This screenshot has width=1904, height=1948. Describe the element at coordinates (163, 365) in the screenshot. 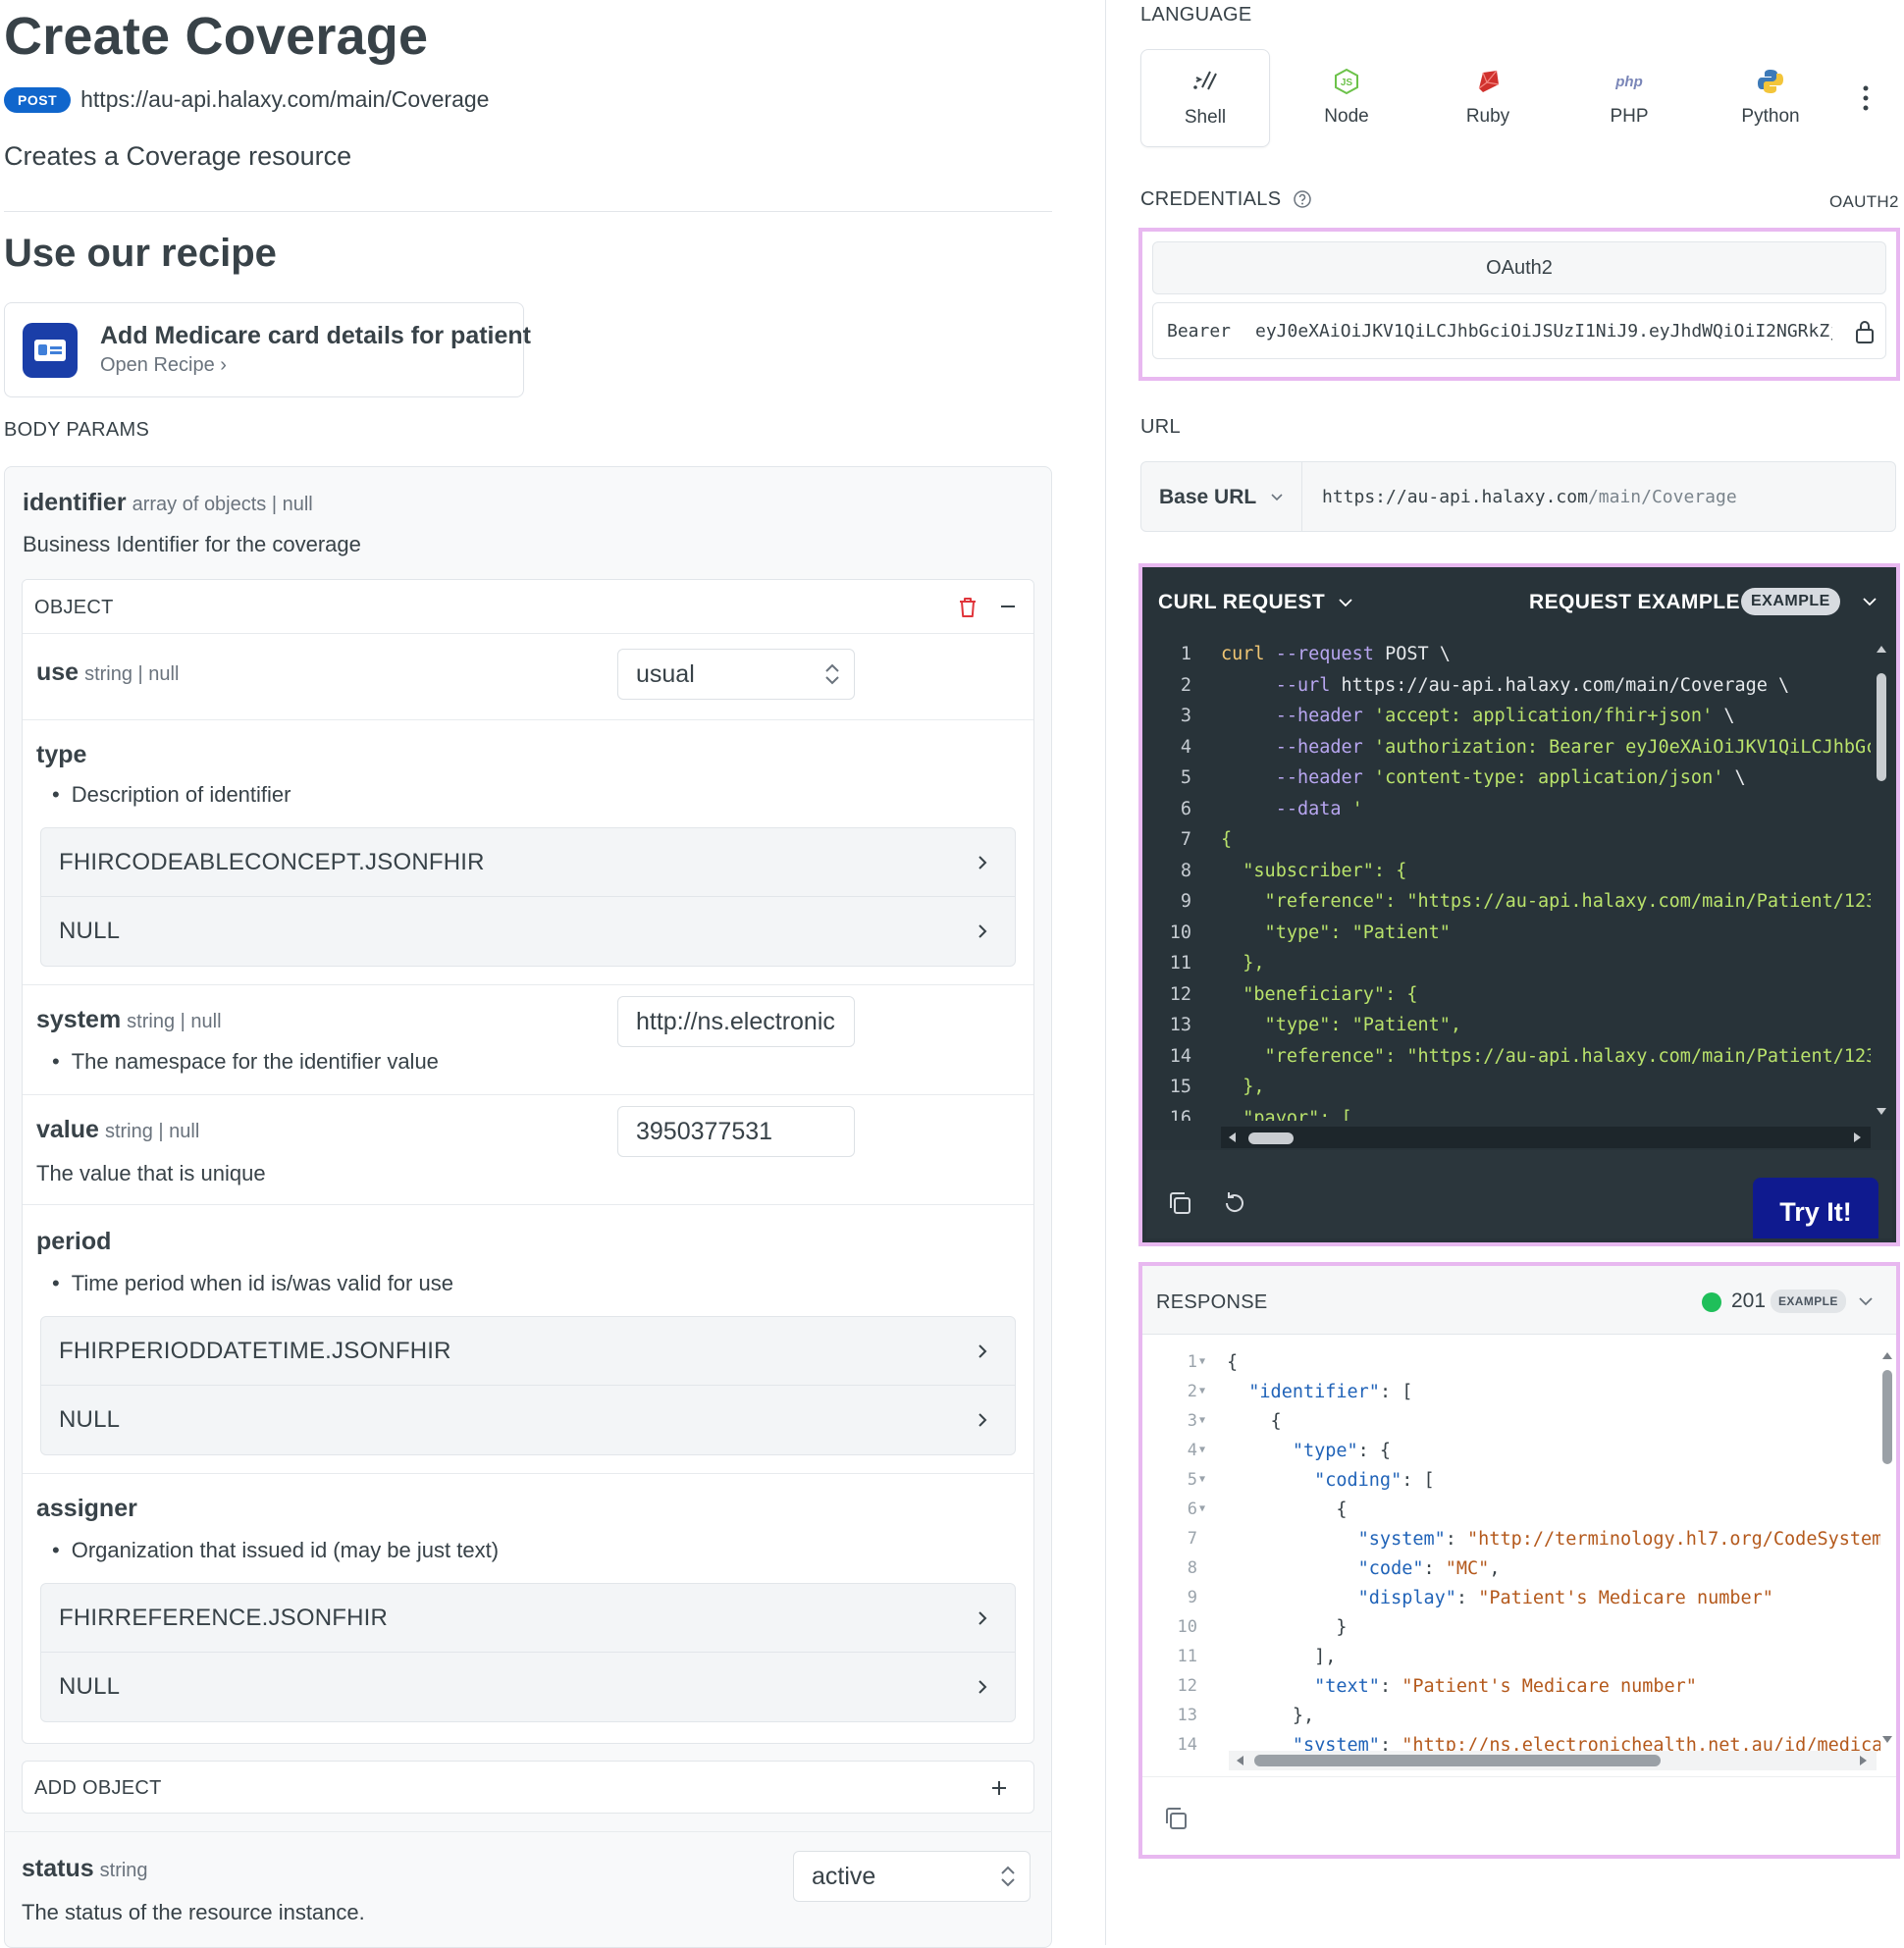

I see `open-recipe-link: Open Recipe ›` at that location.